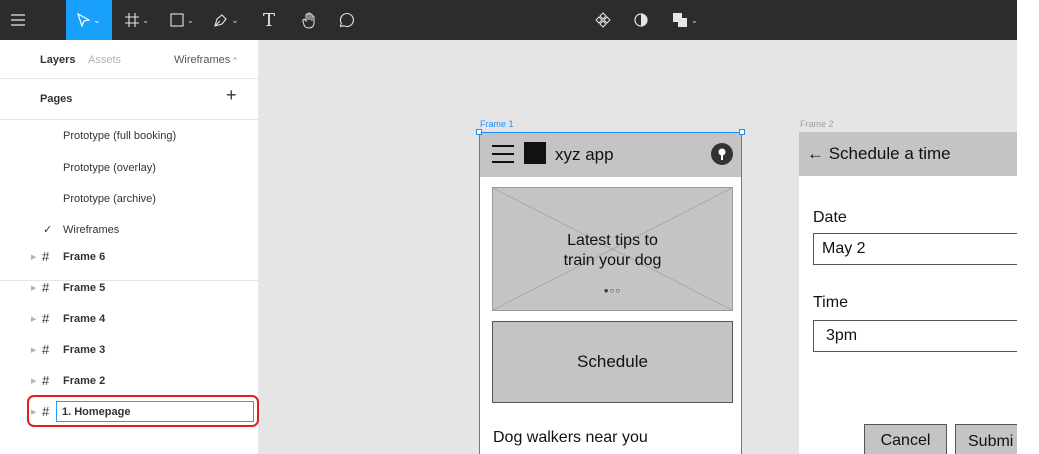 The width and height of the screenshot is (1039, 454). What do you see at coordinates (905, 439) in the screenshot?
I see `cancel-button: Cancel` at bounding box center [905, 439].